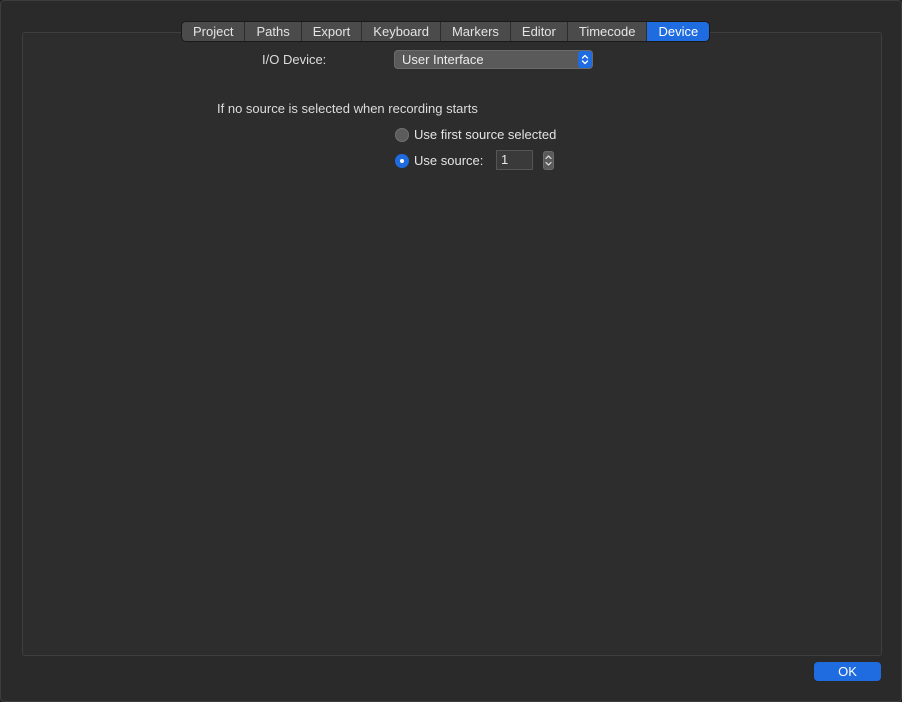 This screenshot has width=902, height=702. Describe the element at coordinates (401, 31) in the screenshot. I see `tab-keyboard: Keyboard` at that location.